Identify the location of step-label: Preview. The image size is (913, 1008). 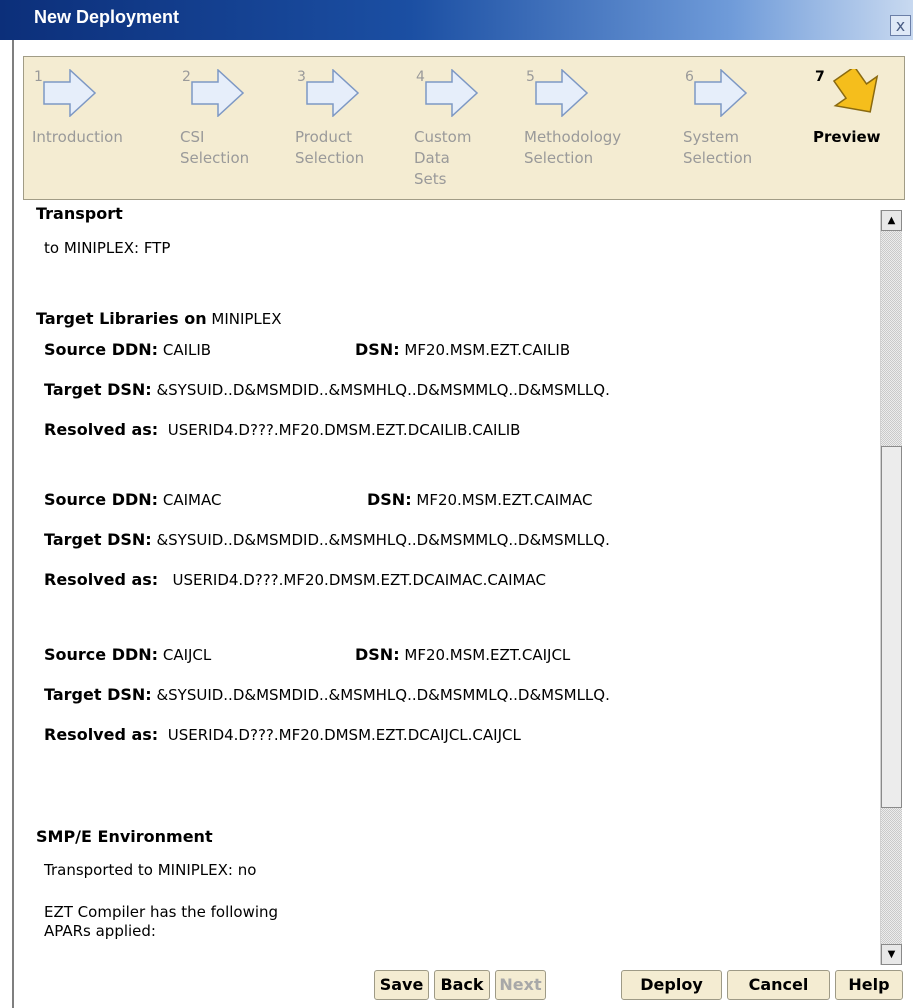
(847, 137).